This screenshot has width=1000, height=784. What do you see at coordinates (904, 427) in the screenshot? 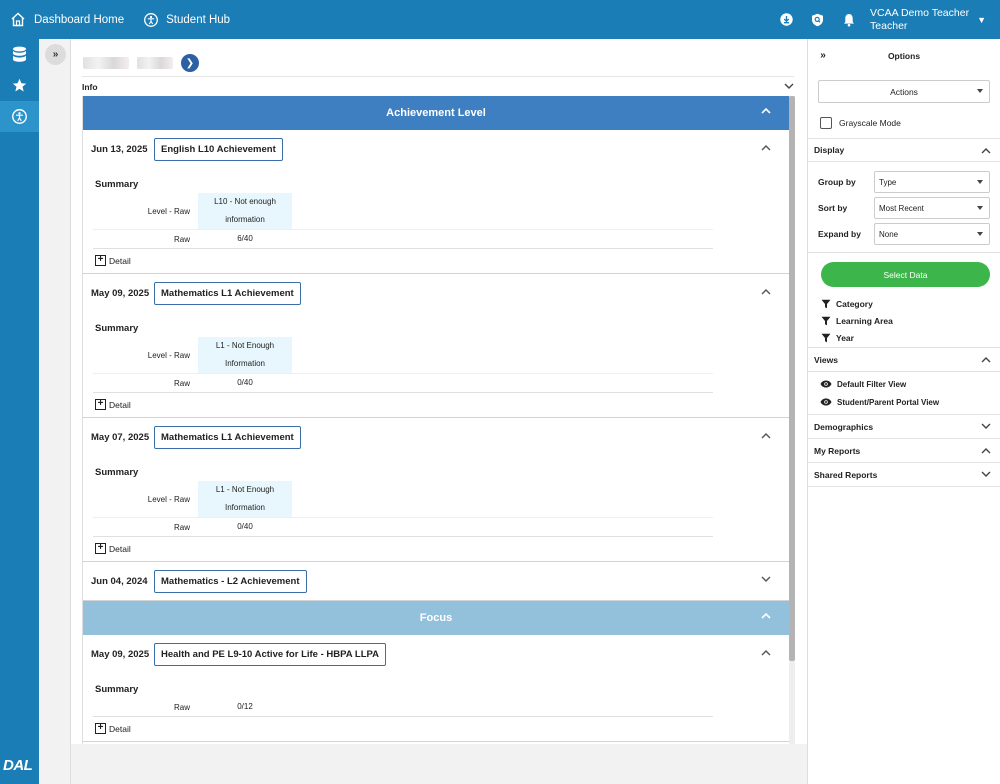
I see `demographics-section-toggle: Demographics` at bounding box center [904, 427].